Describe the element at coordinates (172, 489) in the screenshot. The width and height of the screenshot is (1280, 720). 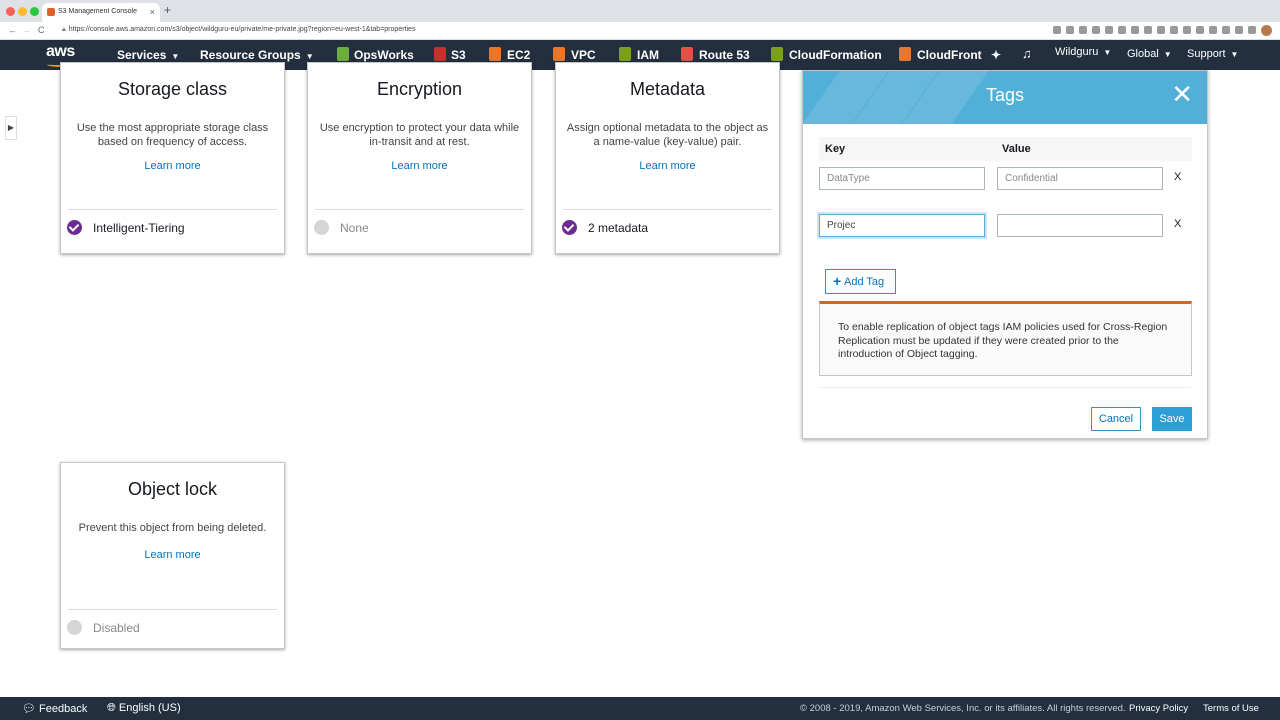
I see `card-title: Object lock` at that location.